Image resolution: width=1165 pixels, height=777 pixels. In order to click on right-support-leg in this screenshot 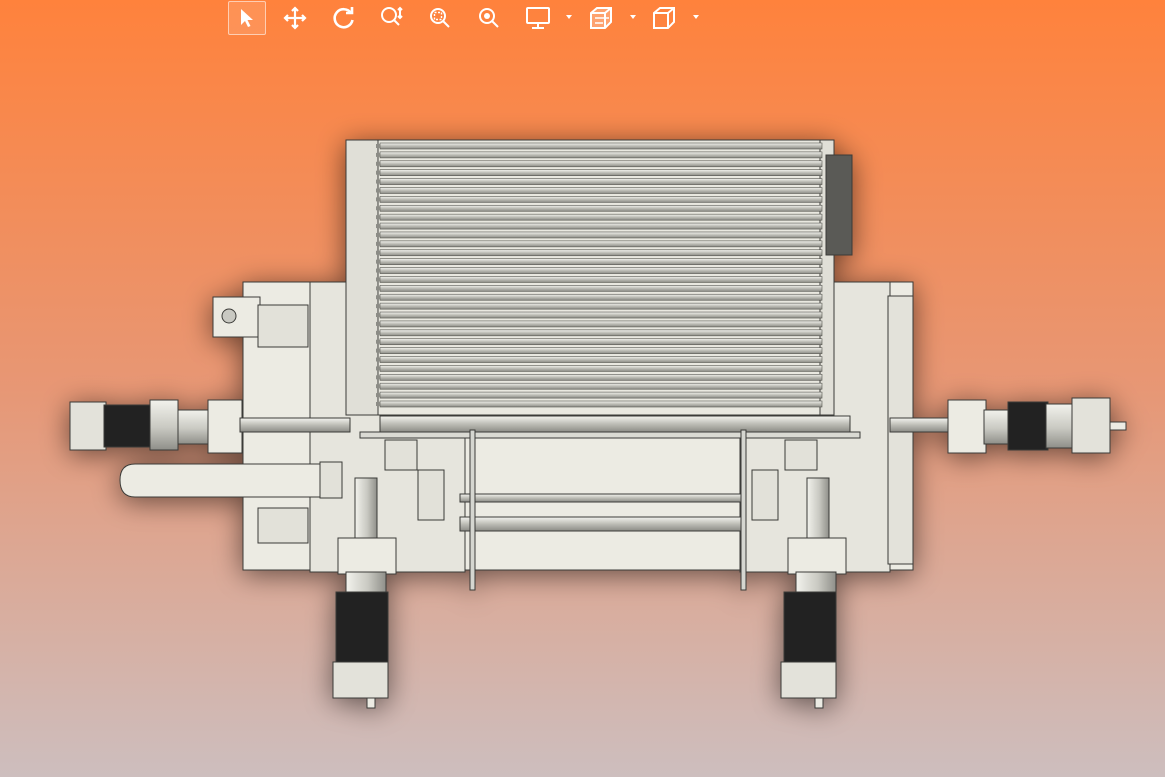, I will do `click(743, 510)`.